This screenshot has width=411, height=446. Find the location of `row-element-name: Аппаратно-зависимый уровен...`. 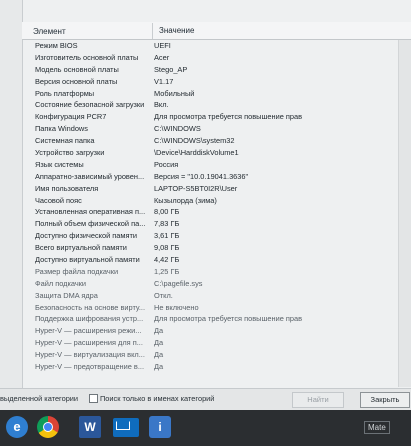

row-element-name: Аппаратно-зависимый уровен... is located at coordinates (90, 176).